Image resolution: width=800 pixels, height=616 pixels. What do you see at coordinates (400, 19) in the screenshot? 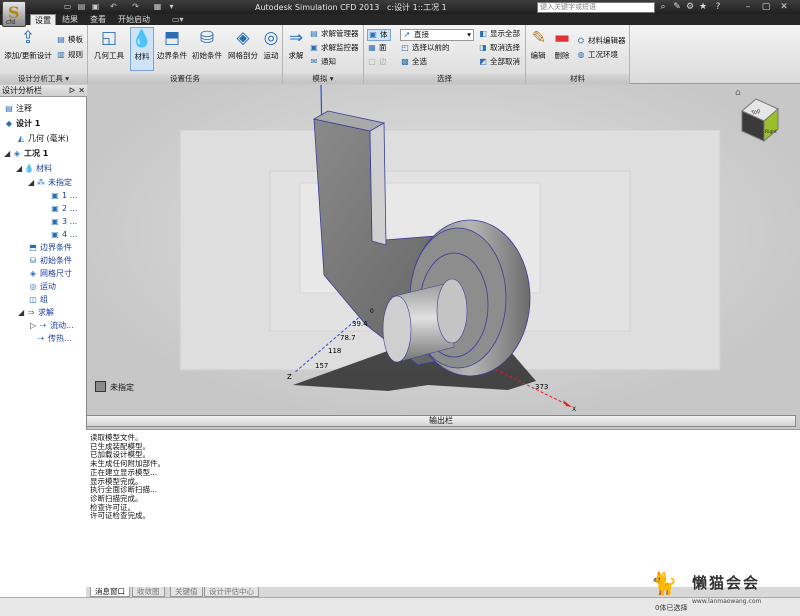
I see `ribbon-tabs: 设置 结果 查看 开始启动 ▭▾` at bounding box center [400, 19].